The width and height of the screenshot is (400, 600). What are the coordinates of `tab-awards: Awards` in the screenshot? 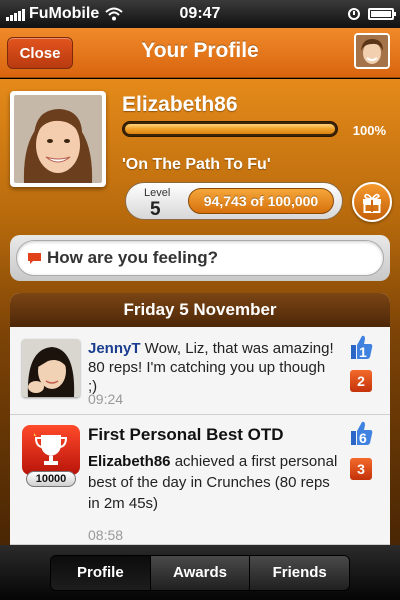 It's located at (200, 572).